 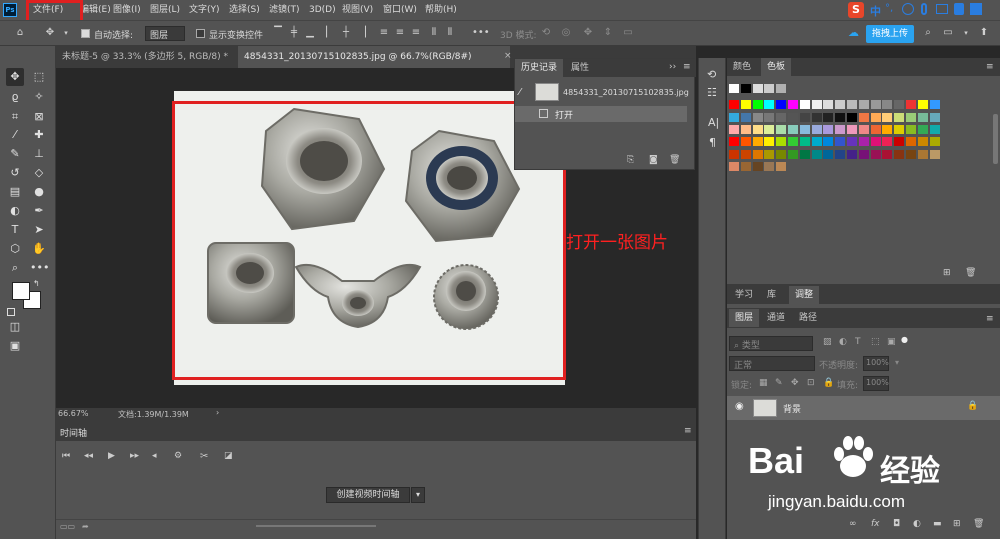 I want to click on timeline-title: 时间轴, so click(x=73, y=432).